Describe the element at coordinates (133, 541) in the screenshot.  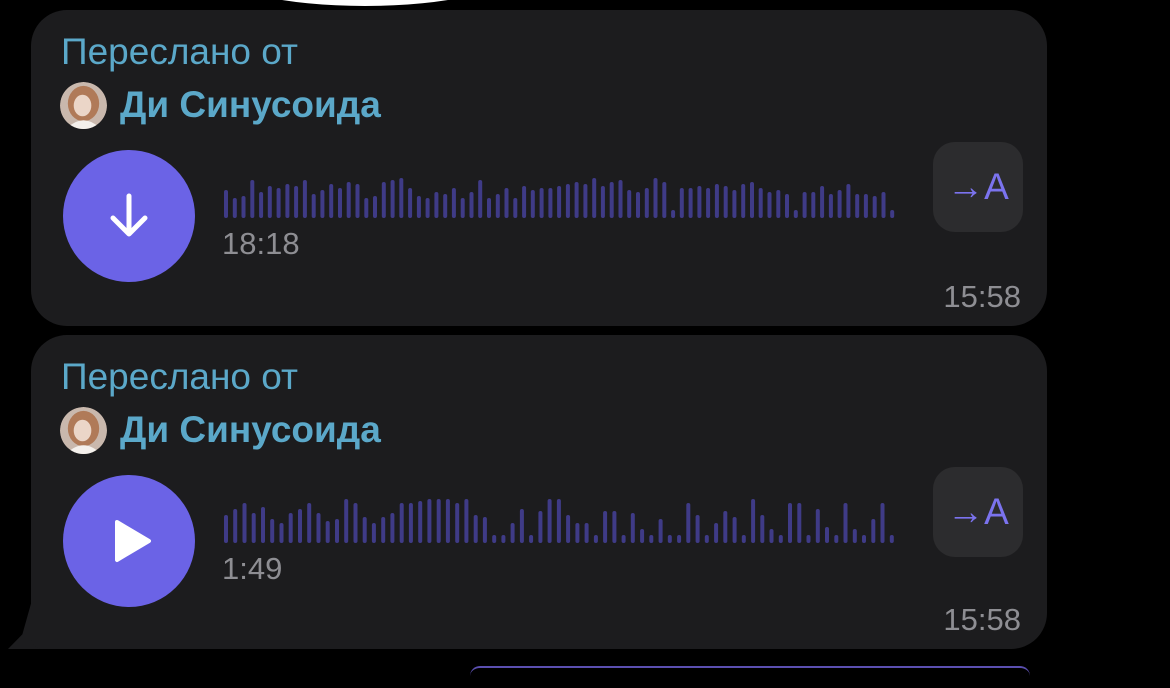
I see `play-icon` at that location.